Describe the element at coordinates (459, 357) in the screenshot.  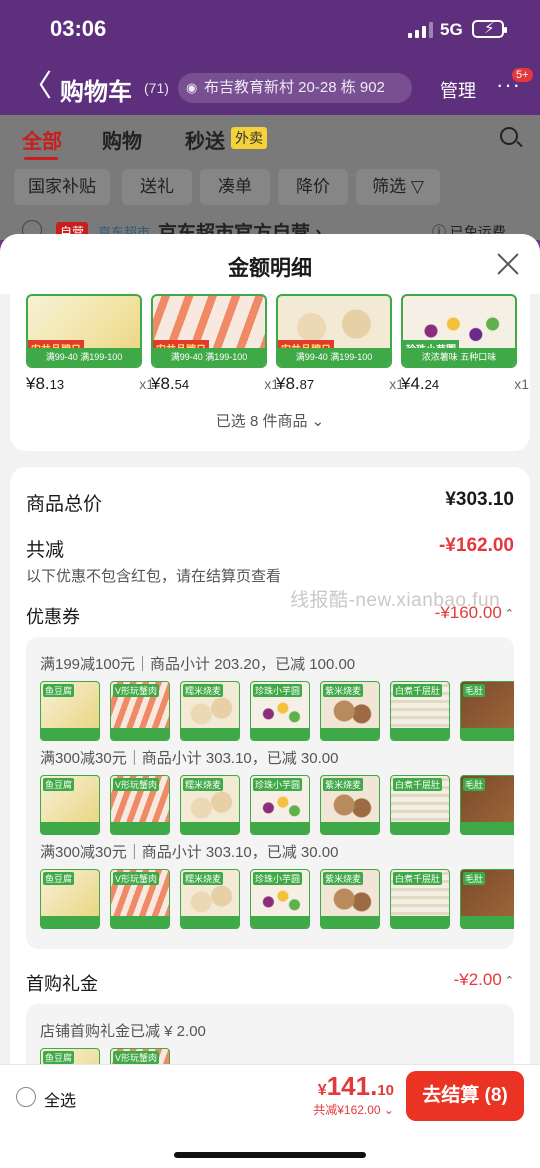
I see `promo-caption: 浓浓薯味 五种口味` at that location.